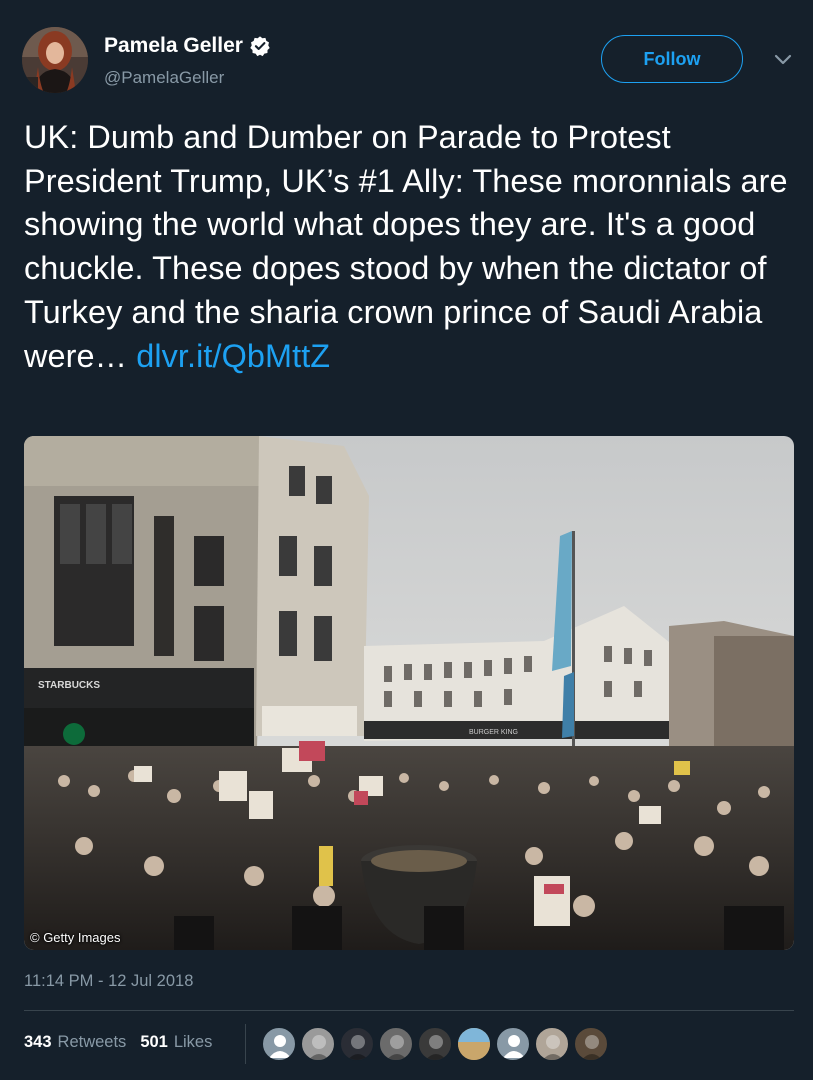  I want to click on landscape-avatar-icon, so click(474, 1044).